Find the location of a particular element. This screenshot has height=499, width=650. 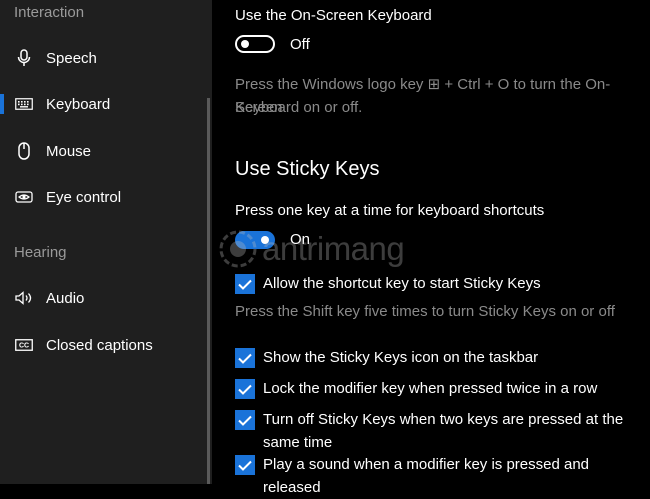

sidebar-item-keyboard: Keyboard is located at coordinates (102, 104).